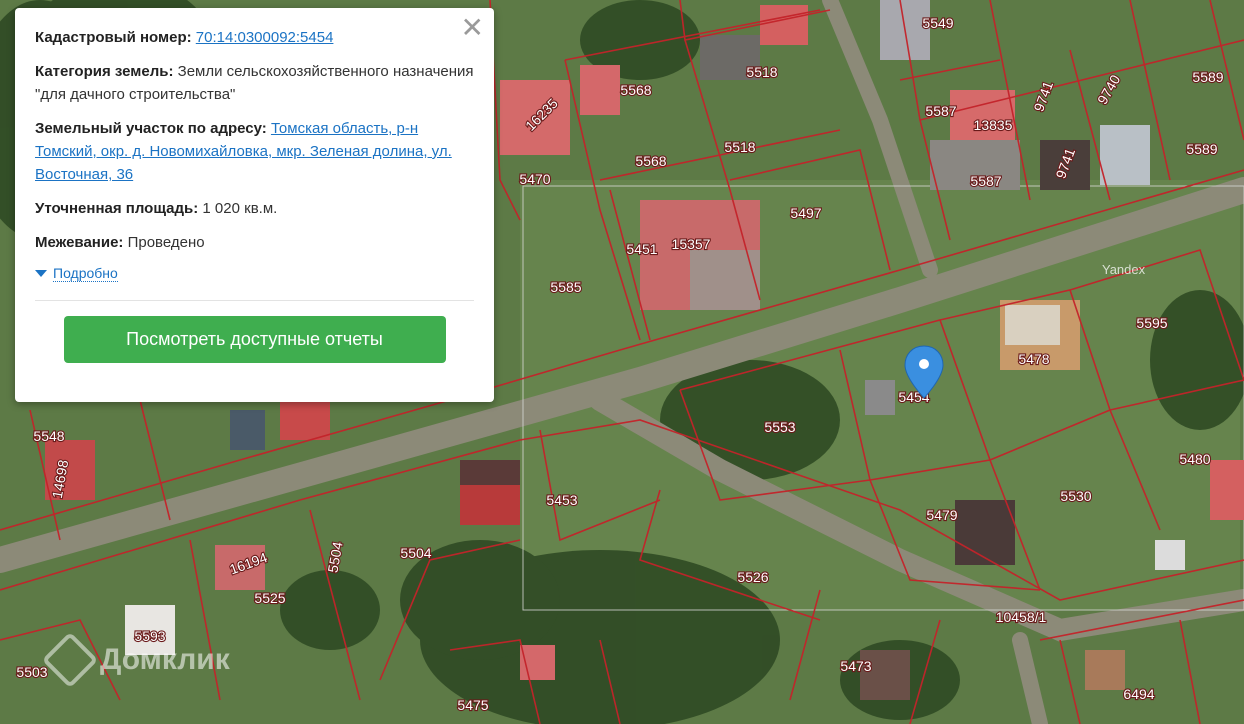 Image resolution: width=1244 pixels, height=724 pixels. Describe the element at coordinates (165, 659) in the screenshot. I see `watermark-text: Домклик` at that location.